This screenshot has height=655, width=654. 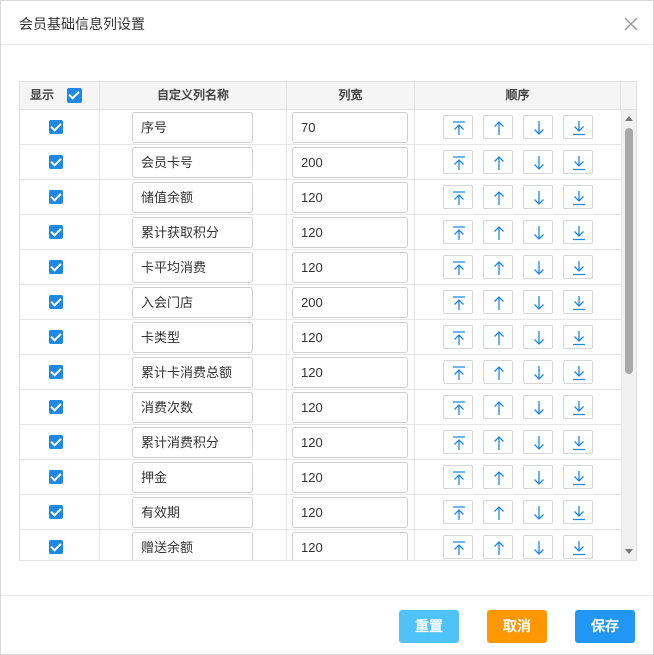 I want to click on column-name-input: 有效期, so click(x=192, y=512).